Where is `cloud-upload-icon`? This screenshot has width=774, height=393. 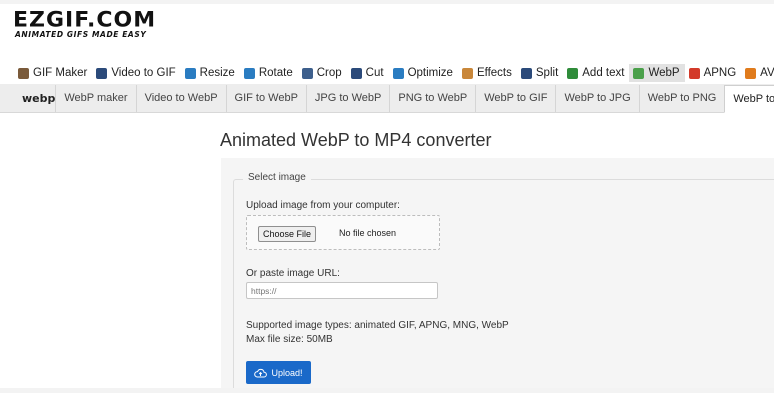 cloud-upload-icon is located at coordinates (261, 372).